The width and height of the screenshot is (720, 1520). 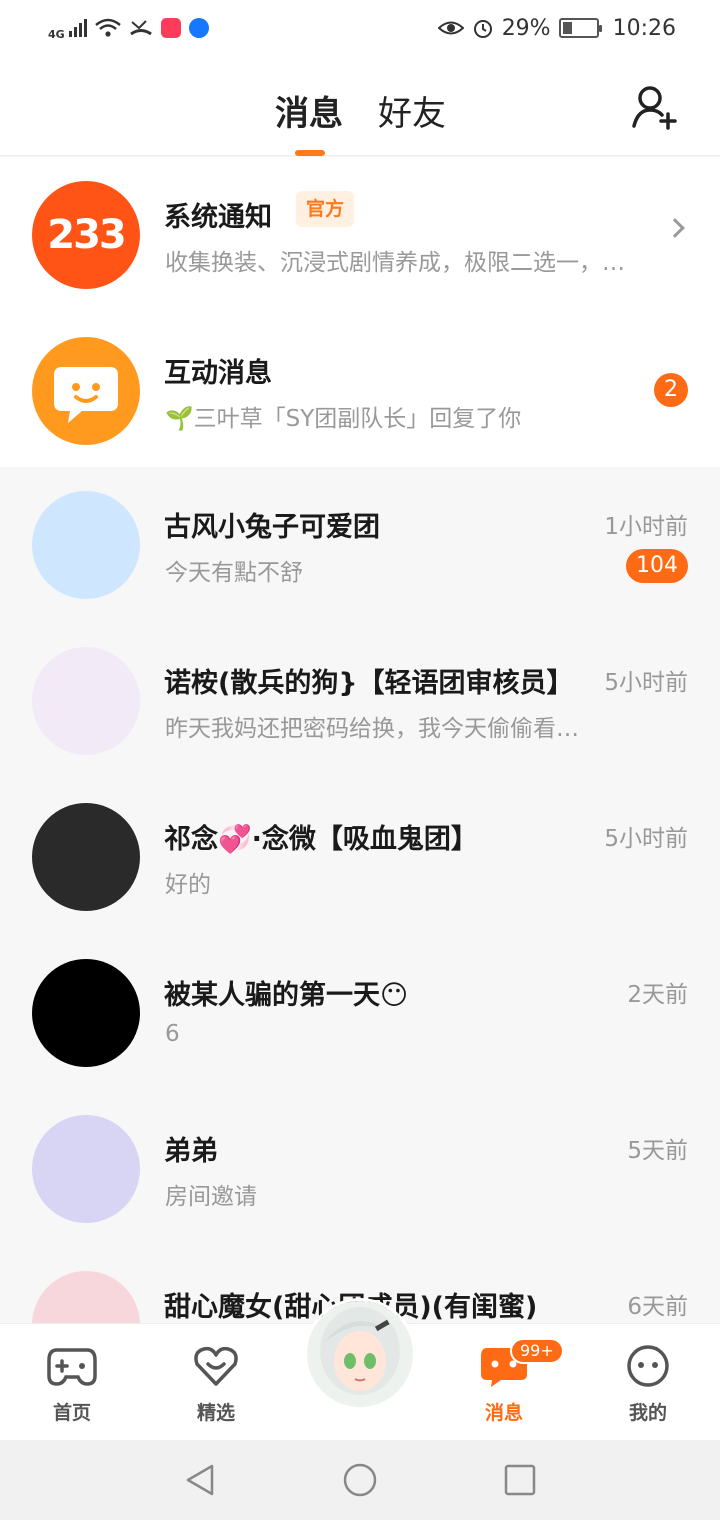 What do you see at coordinates (369, 683) in the screenshot?
I see `chat-name: 诺桉(散兵的狗}【轻语团审核员】` at bounding box center [369, 683].